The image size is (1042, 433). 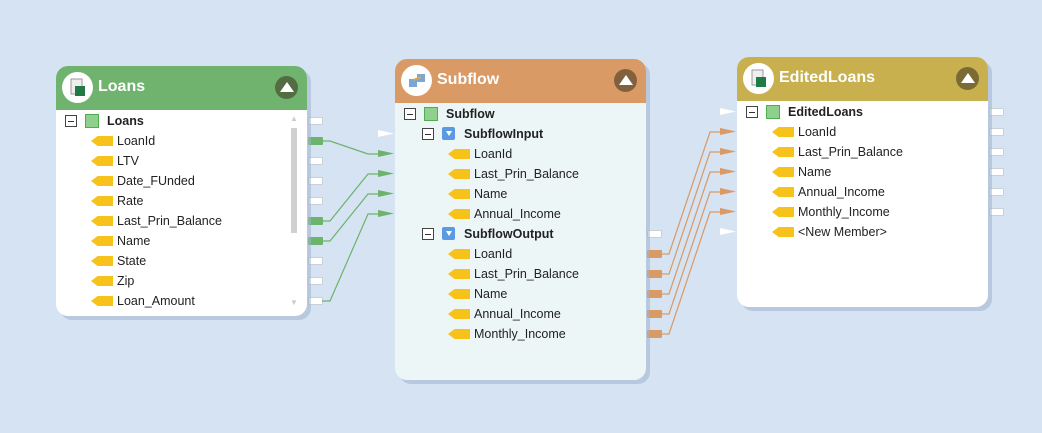 What do you see at coordinates (181, 301) in the screenshot?
I see `field-row: Loan_Amount` at bounding box center [181, 301].